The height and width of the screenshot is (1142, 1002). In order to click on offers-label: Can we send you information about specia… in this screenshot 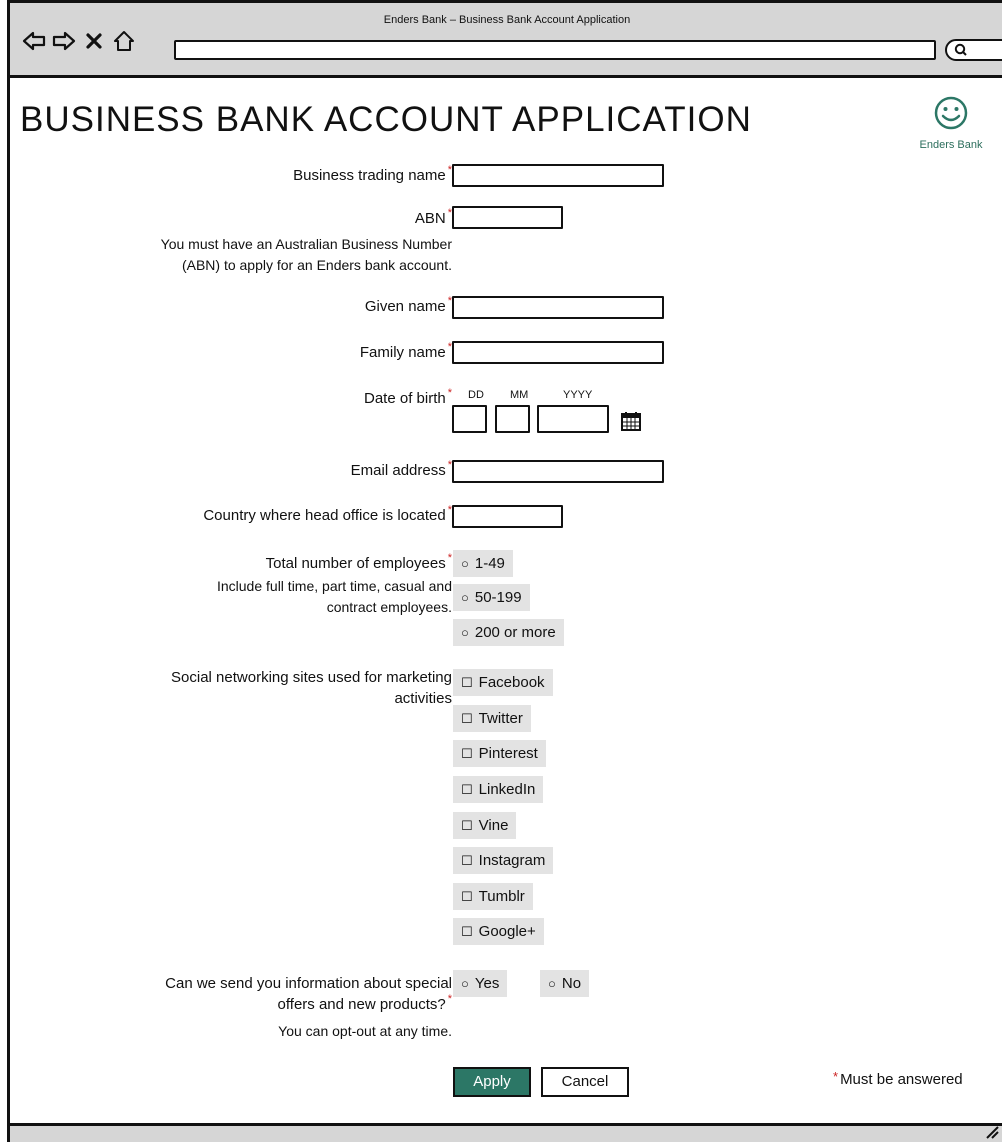, I will do `click(308, 994)`.